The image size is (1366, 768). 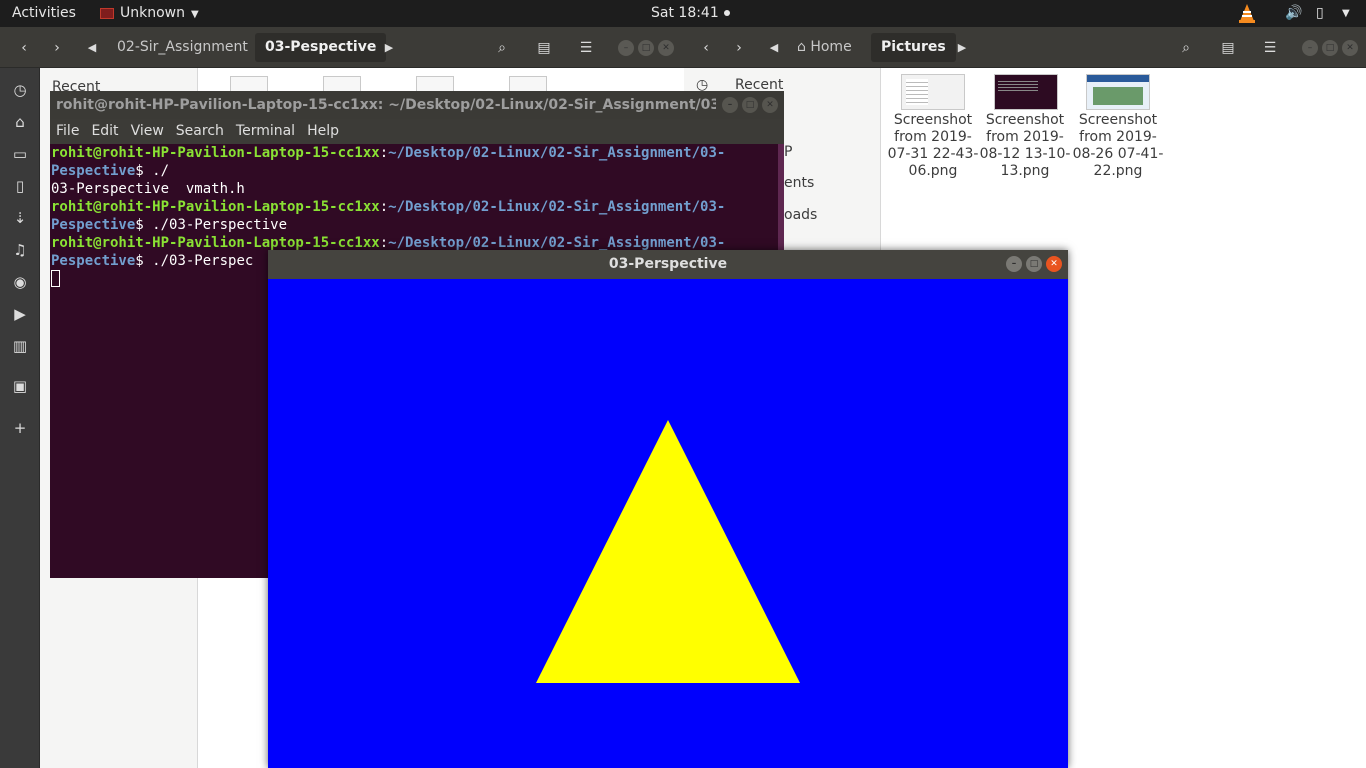 What do you see at coordinates (1293, 13) in the screenshot?
I see `volume-icon: 🔊` at bounding box center [1293, 13].